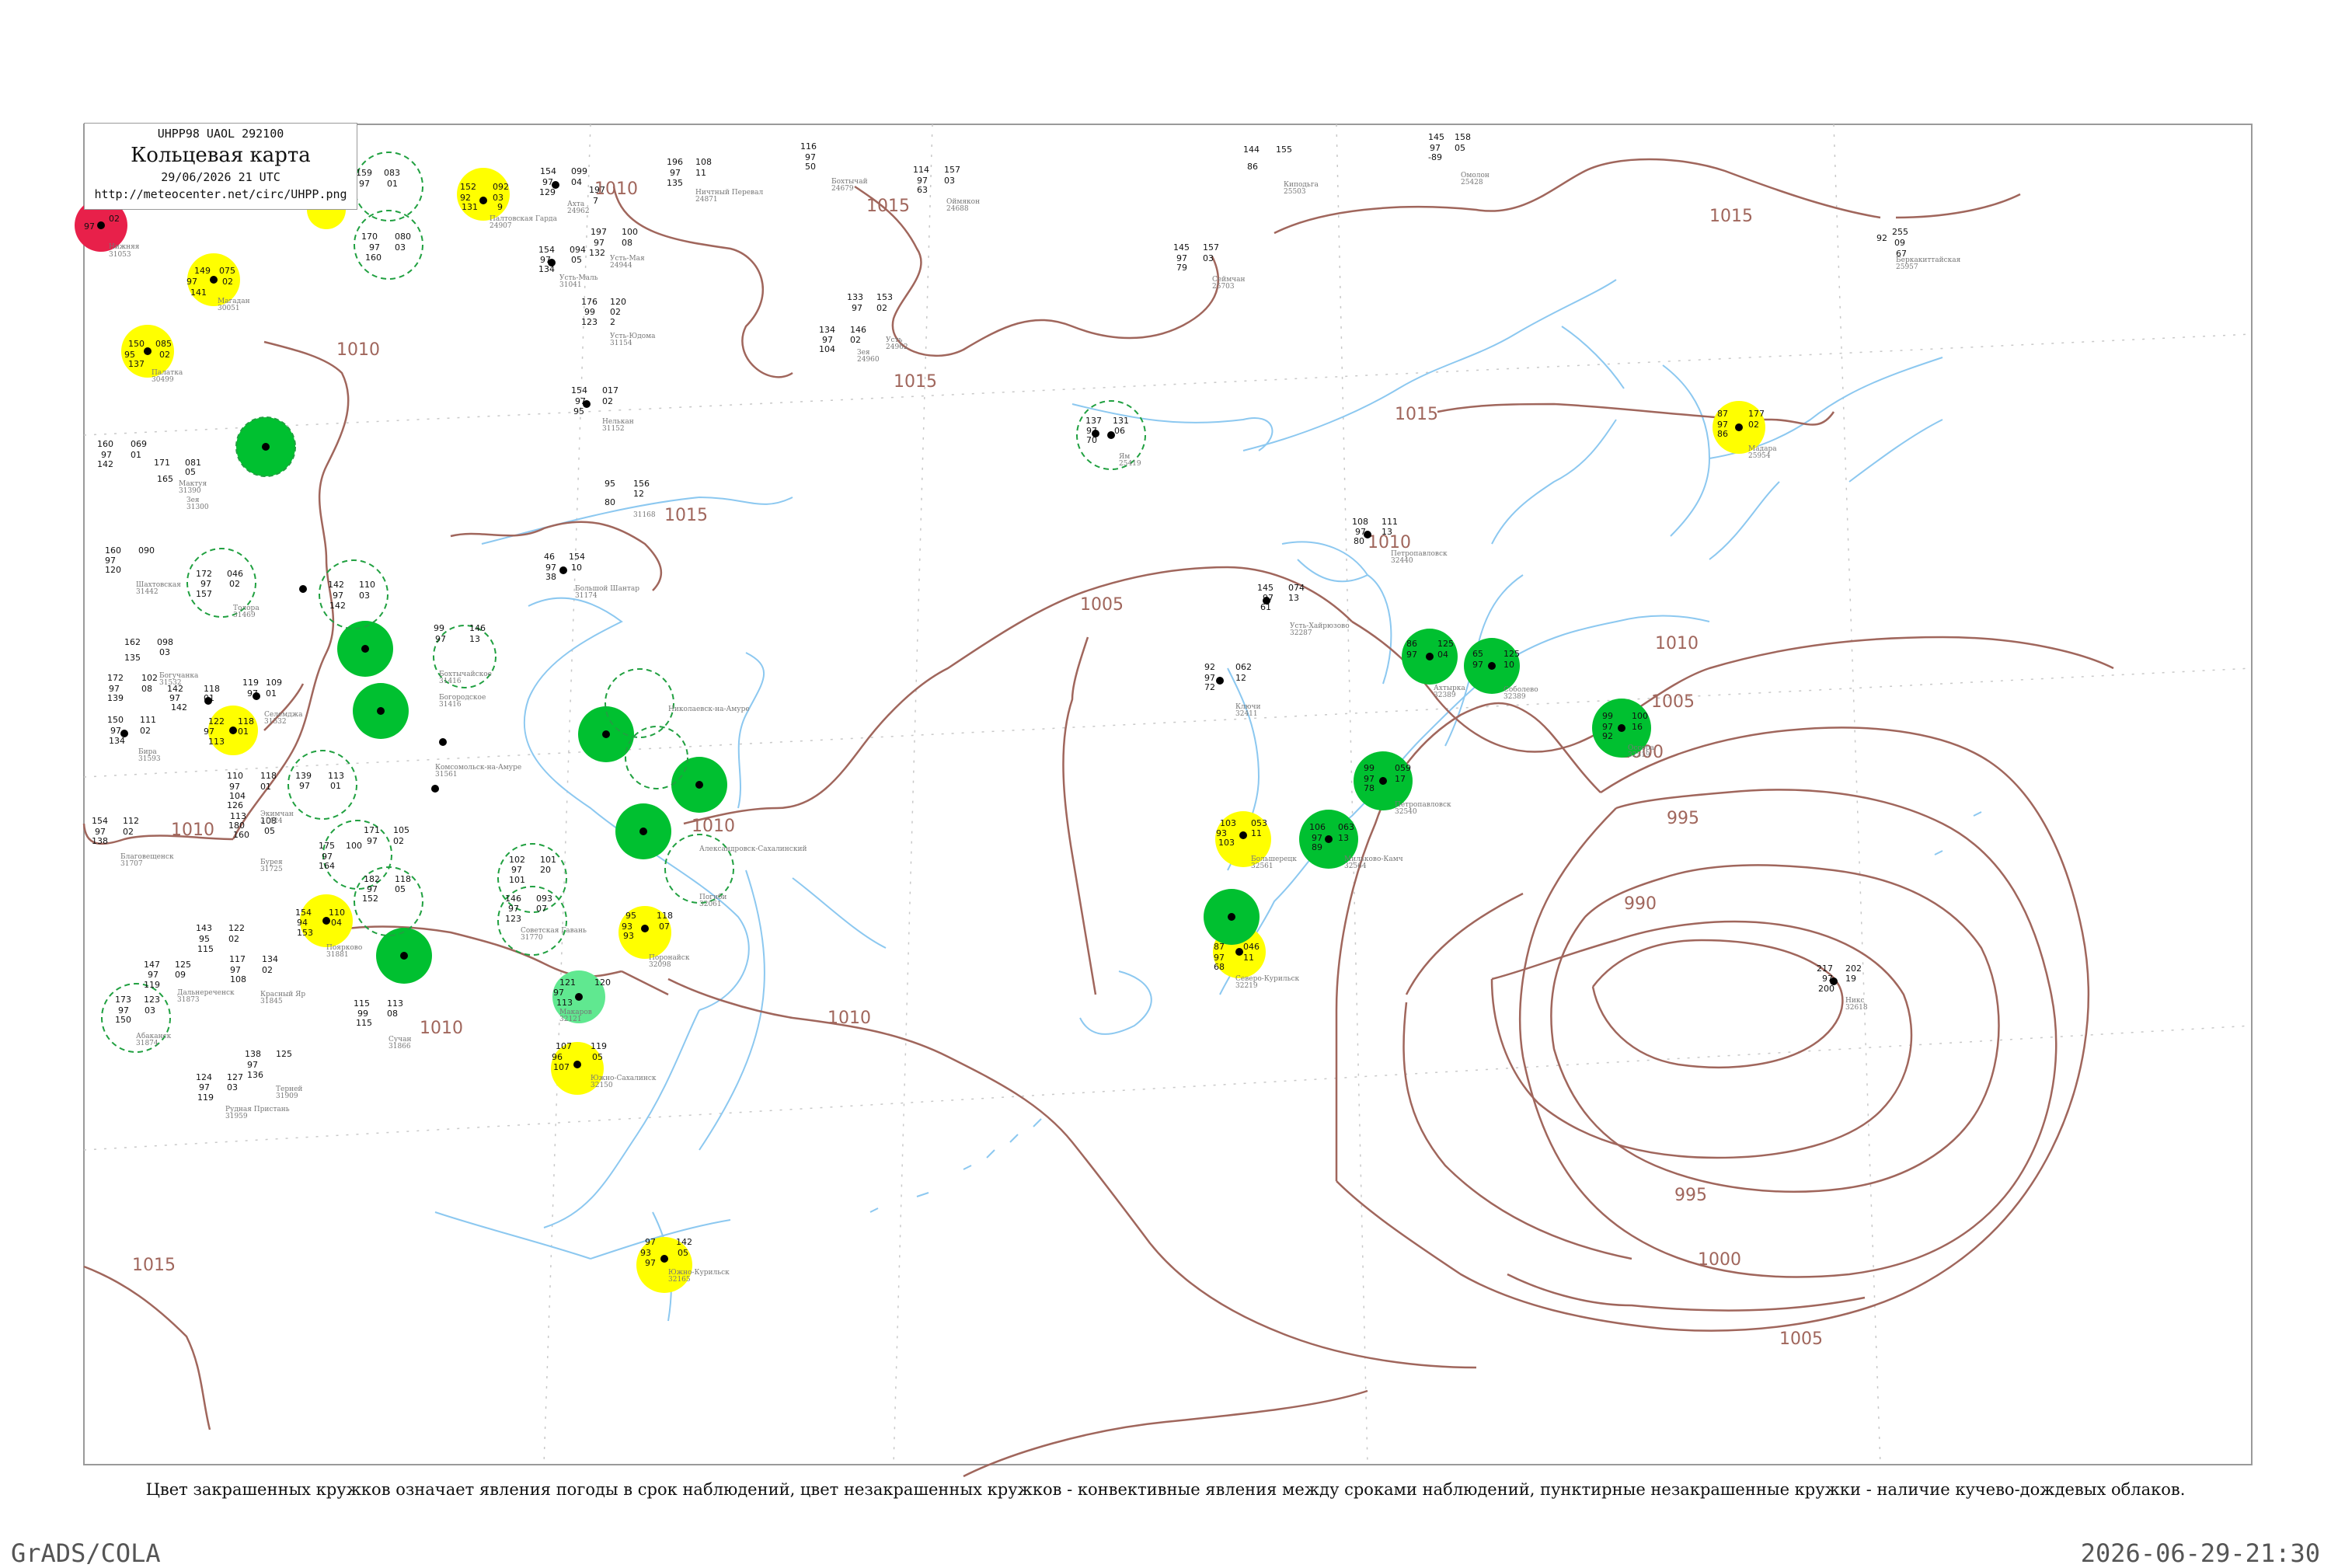 The image size is (2331, 1568). I want to click on svg-text: 25503, so click(1295, 192).